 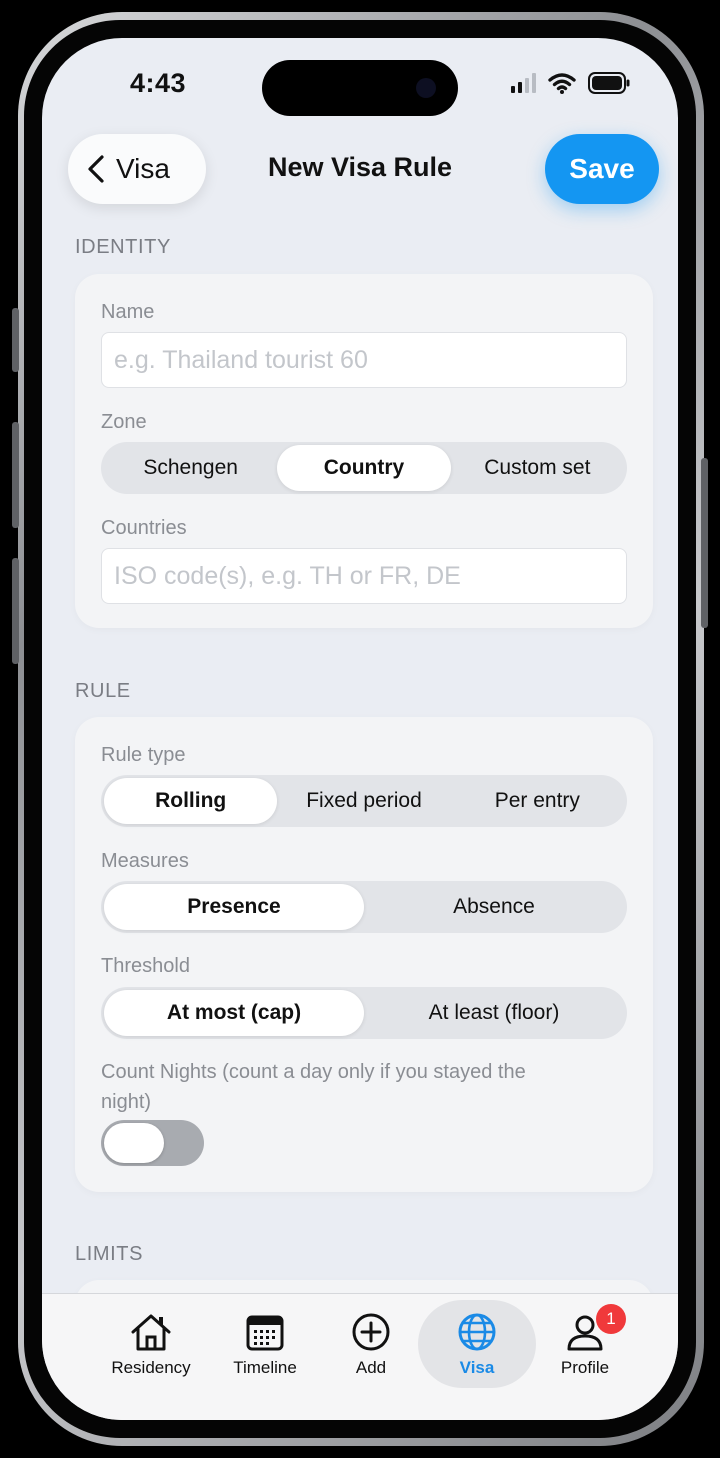 I want to click on count-nights-toggle, so click(x=152, y=1143).